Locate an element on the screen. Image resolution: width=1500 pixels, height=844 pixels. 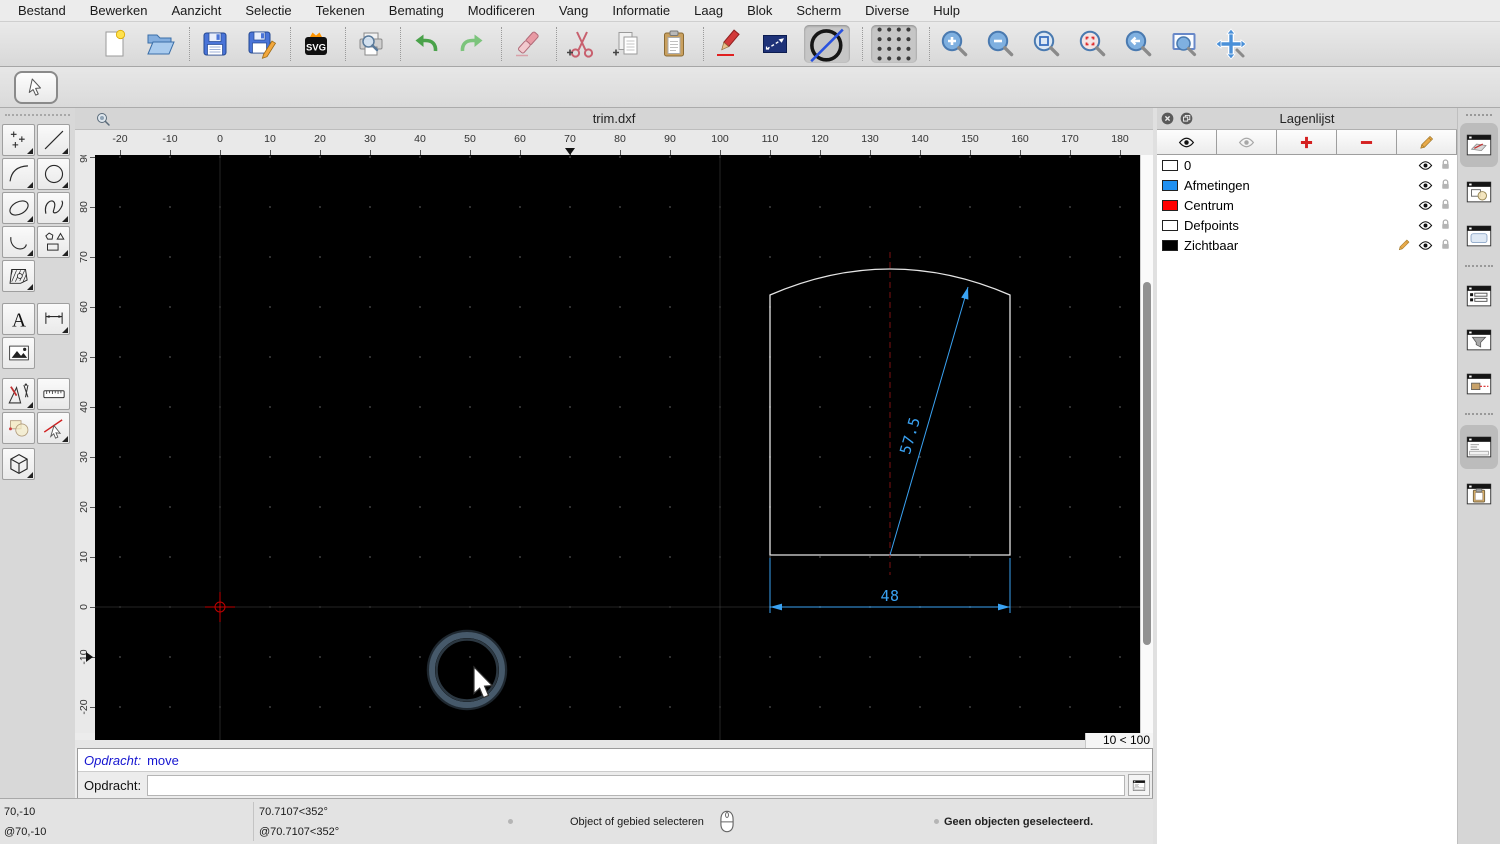
zoom-out-button is located at coordinates (1001, 44).